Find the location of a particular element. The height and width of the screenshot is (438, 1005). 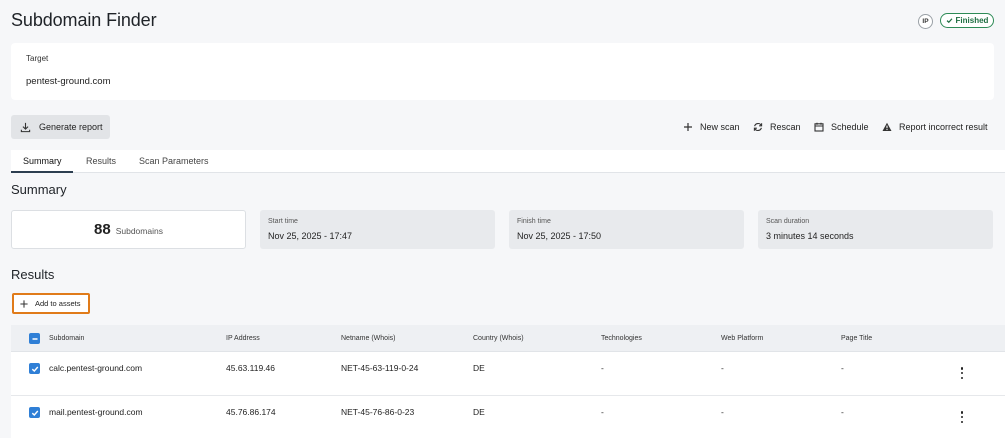

rescan-button: Rescan is located at coordinates (777, 127).